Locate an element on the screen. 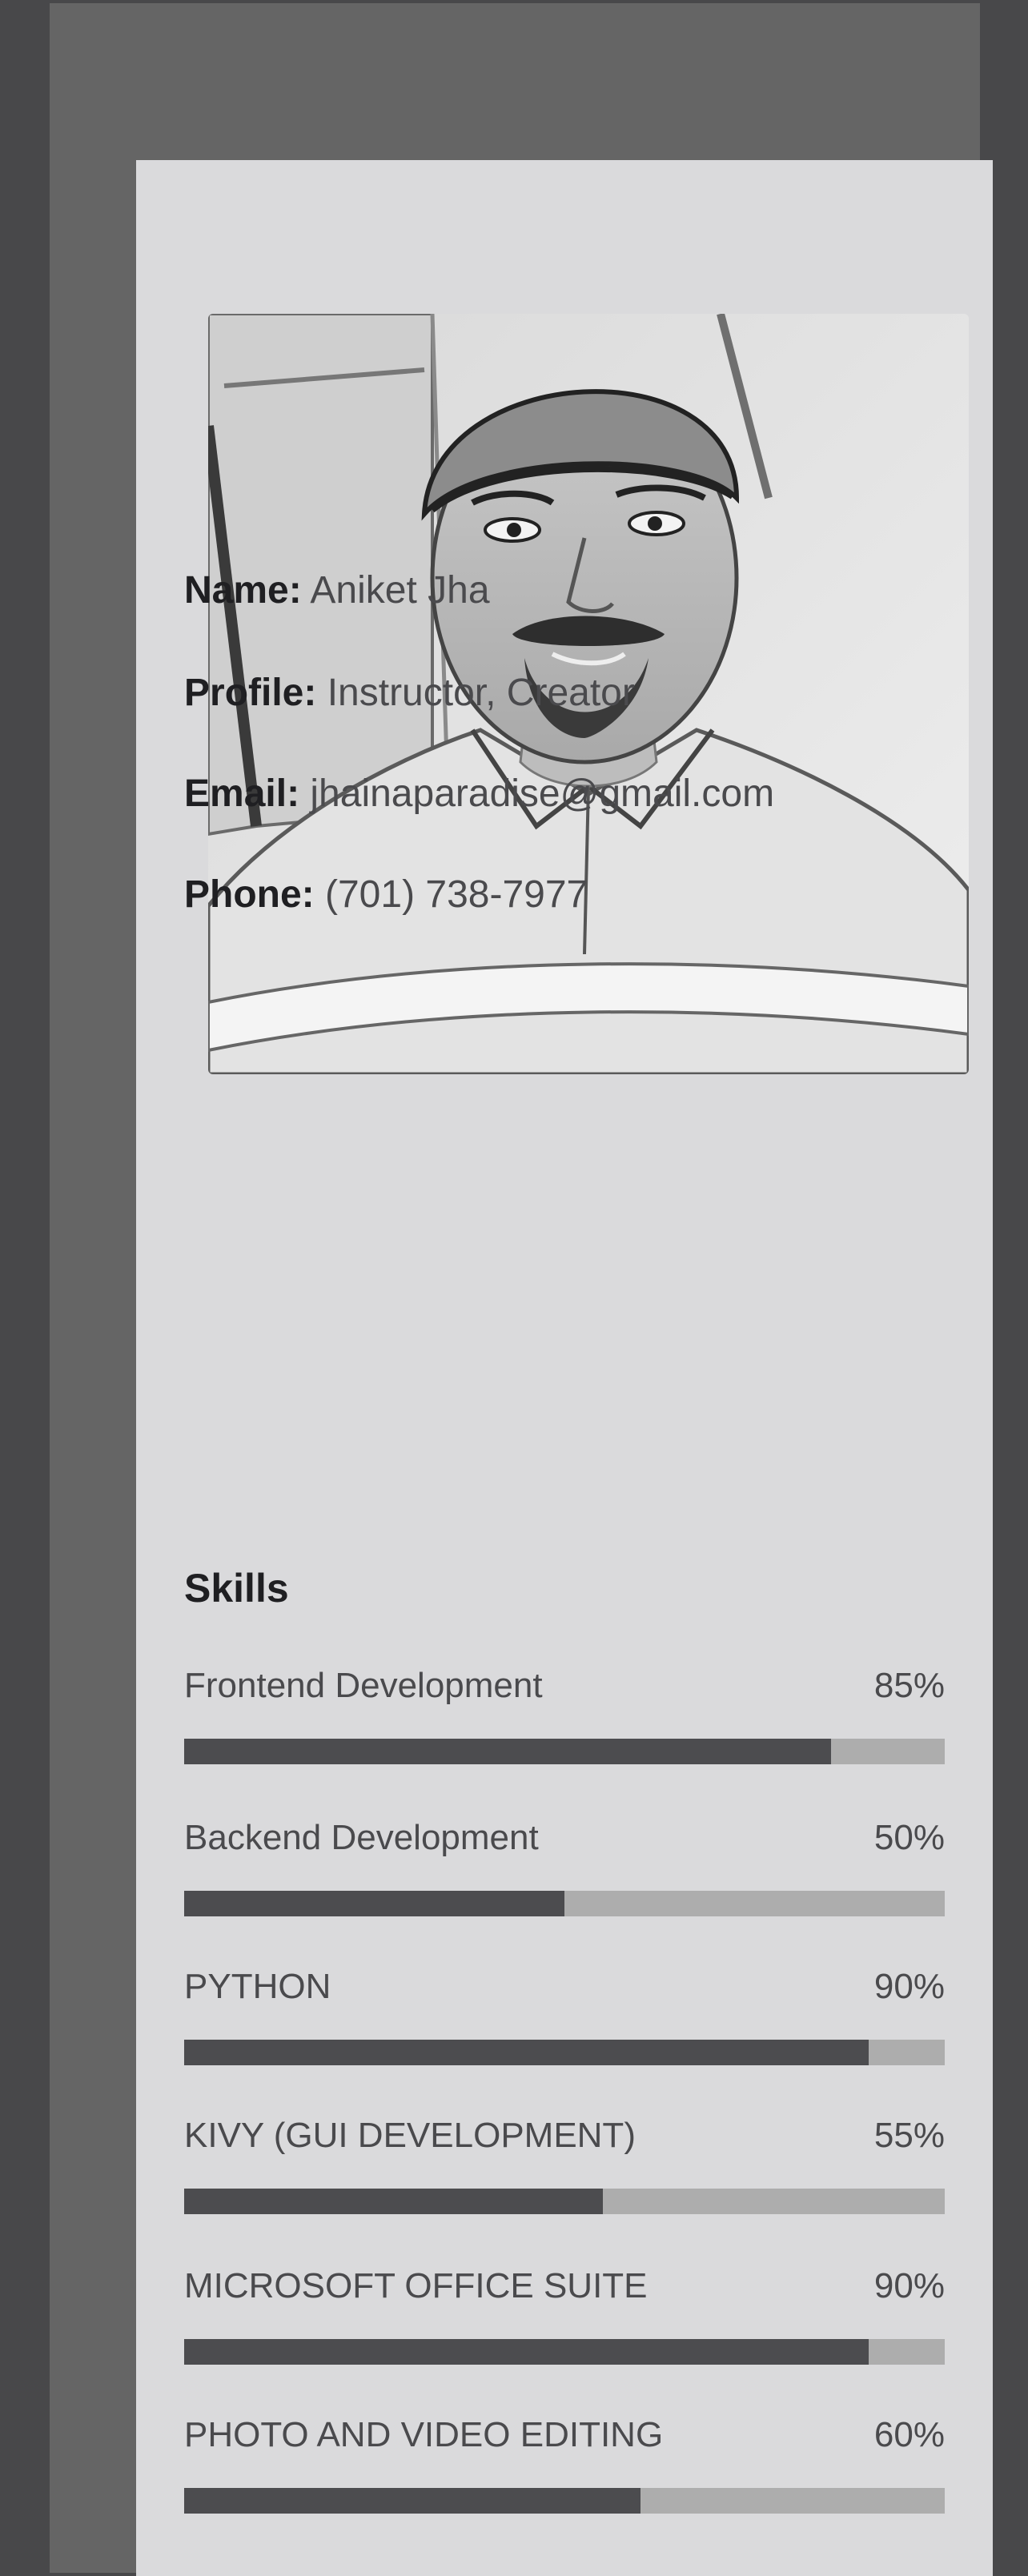 The width and height of the screenshot is (1028, 2576). skill-name: Frontend Development is located at coordinates (363, 1685).